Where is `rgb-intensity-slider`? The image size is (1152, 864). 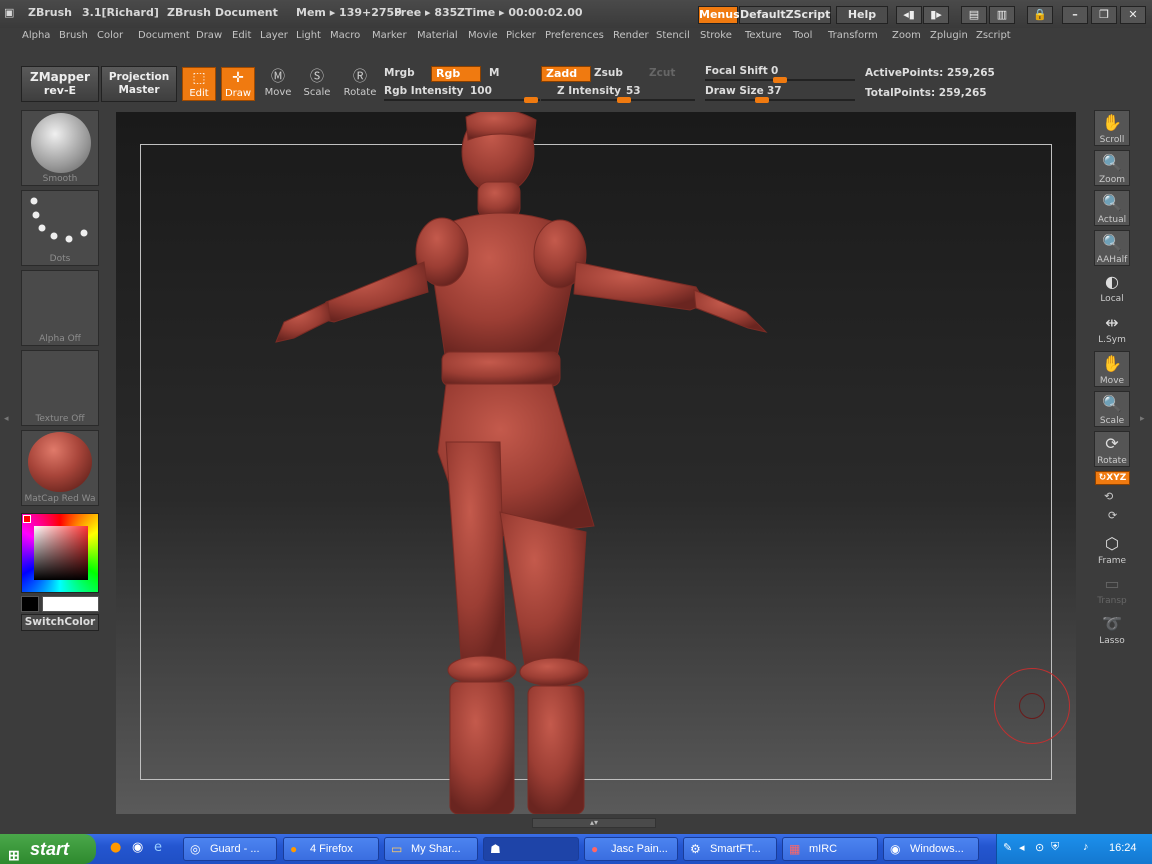
rgb-intensity-slider is located at coordinates (462, 100).